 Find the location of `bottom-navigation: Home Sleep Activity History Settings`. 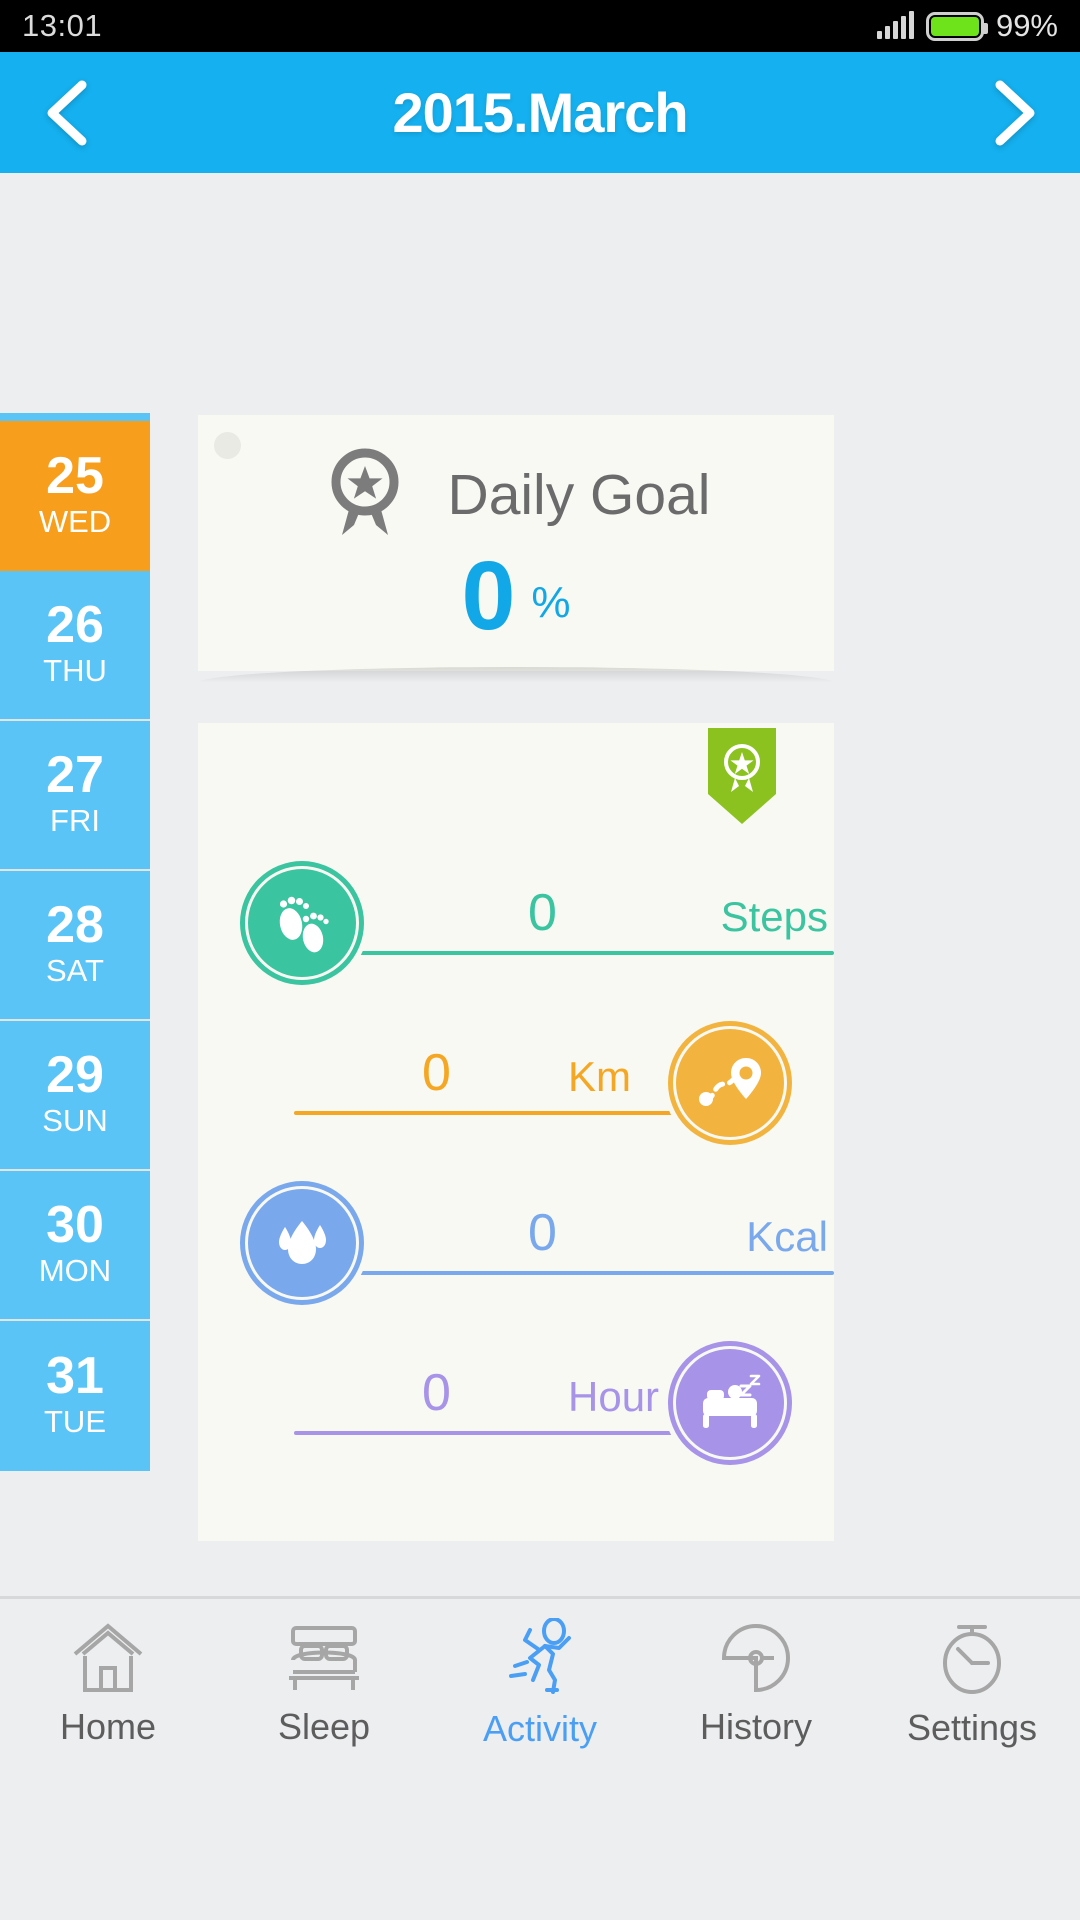

bottom-navigation: Home Sleep Activity History Settings is located at coordinates (540, 1682).